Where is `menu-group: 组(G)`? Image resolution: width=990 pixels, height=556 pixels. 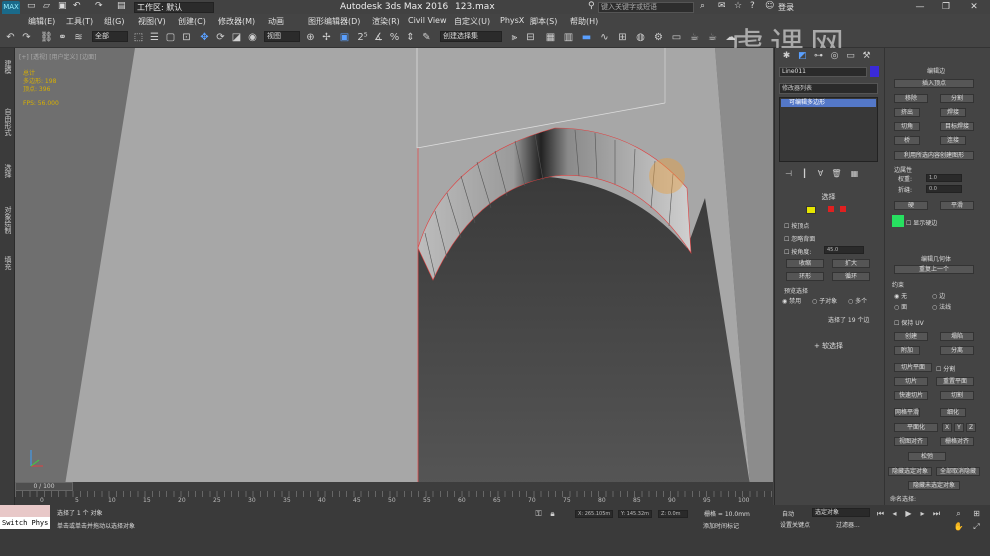
menu-group: 组(G) is located at coordinates (114, 21).